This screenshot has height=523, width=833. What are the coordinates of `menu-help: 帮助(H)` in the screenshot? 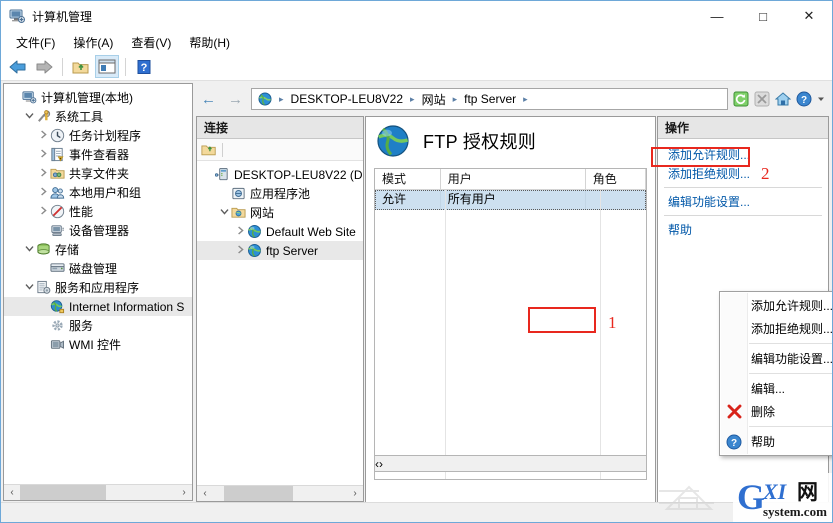 It's located at (209, 42).